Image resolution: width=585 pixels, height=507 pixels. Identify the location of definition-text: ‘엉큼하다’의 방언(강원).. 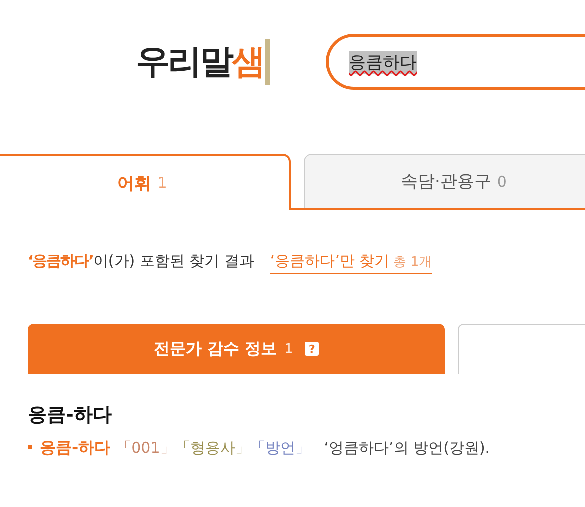
(407, 448).